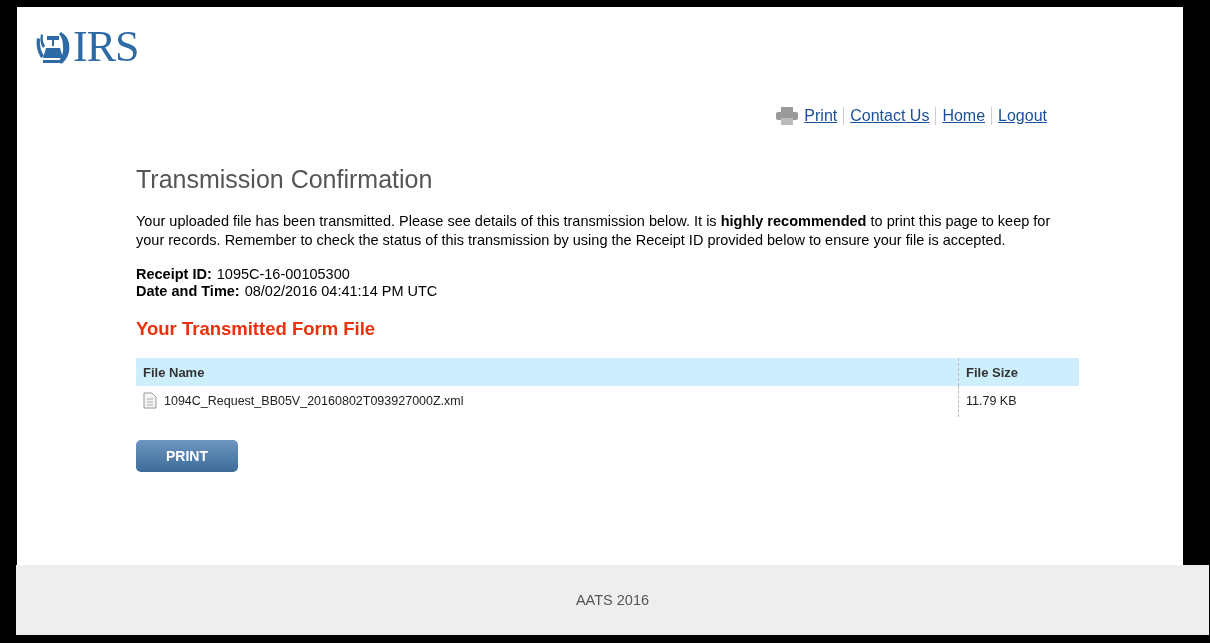 This screenshot has width=1210, height=643. What do you see at coordinates (188, 291) in the screenshot?
I see `detail-label: Date and Time:` at bounding box center [188, 291].